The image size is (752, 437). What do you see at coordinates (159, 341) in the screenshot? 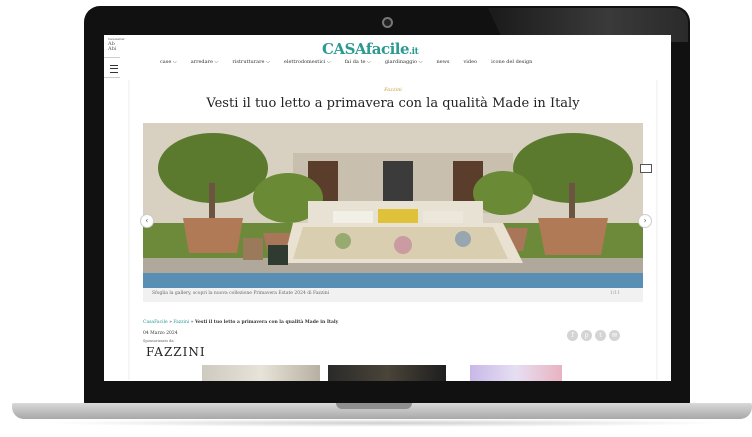
I see `sponsor-label: Sponsorizzato da:` at bounding box center [159, 341].